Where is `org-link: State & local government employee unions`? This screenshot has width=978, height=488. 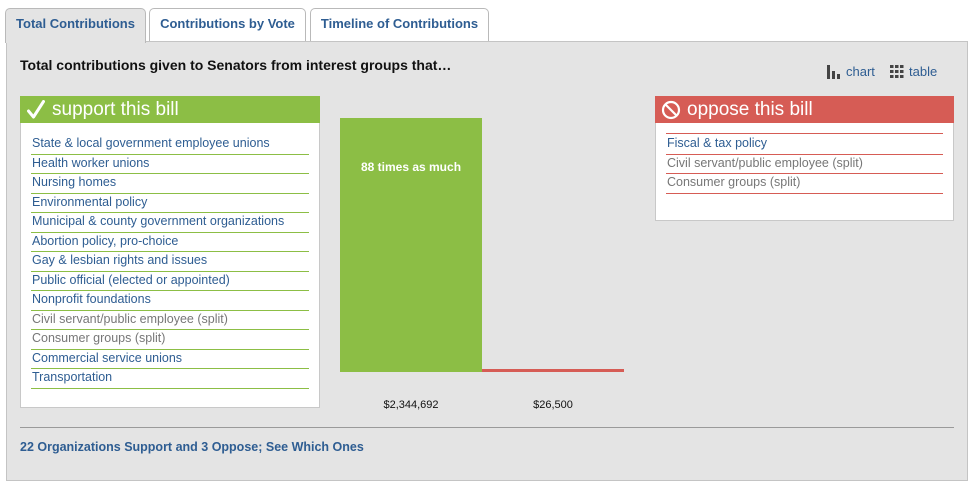
org-link: State & local government employee unions is located at coordinates (170, 145).